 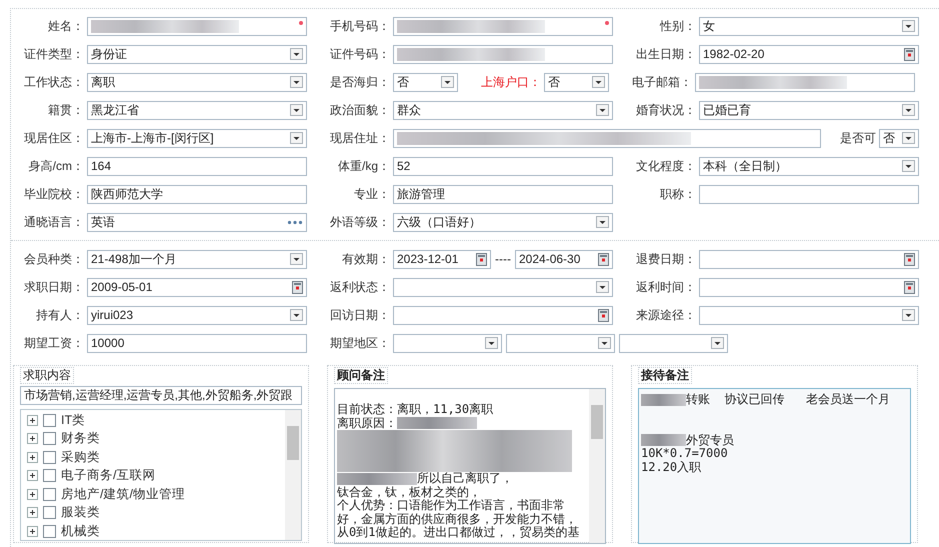 I want to click on field-label: 电子邮箱：, so click(x=661, y=82).